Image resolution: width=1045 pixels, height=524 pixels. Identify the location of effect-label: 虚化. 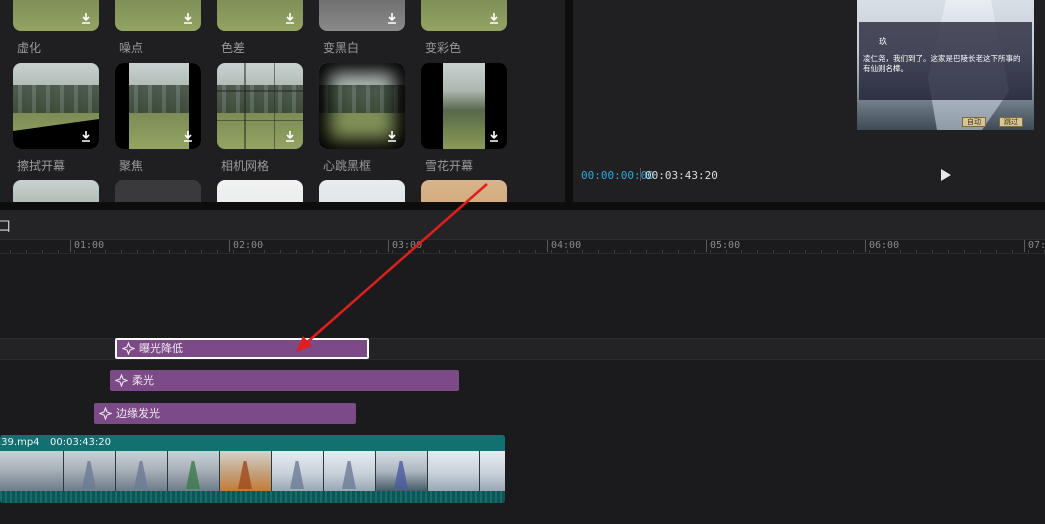
(29, 48).